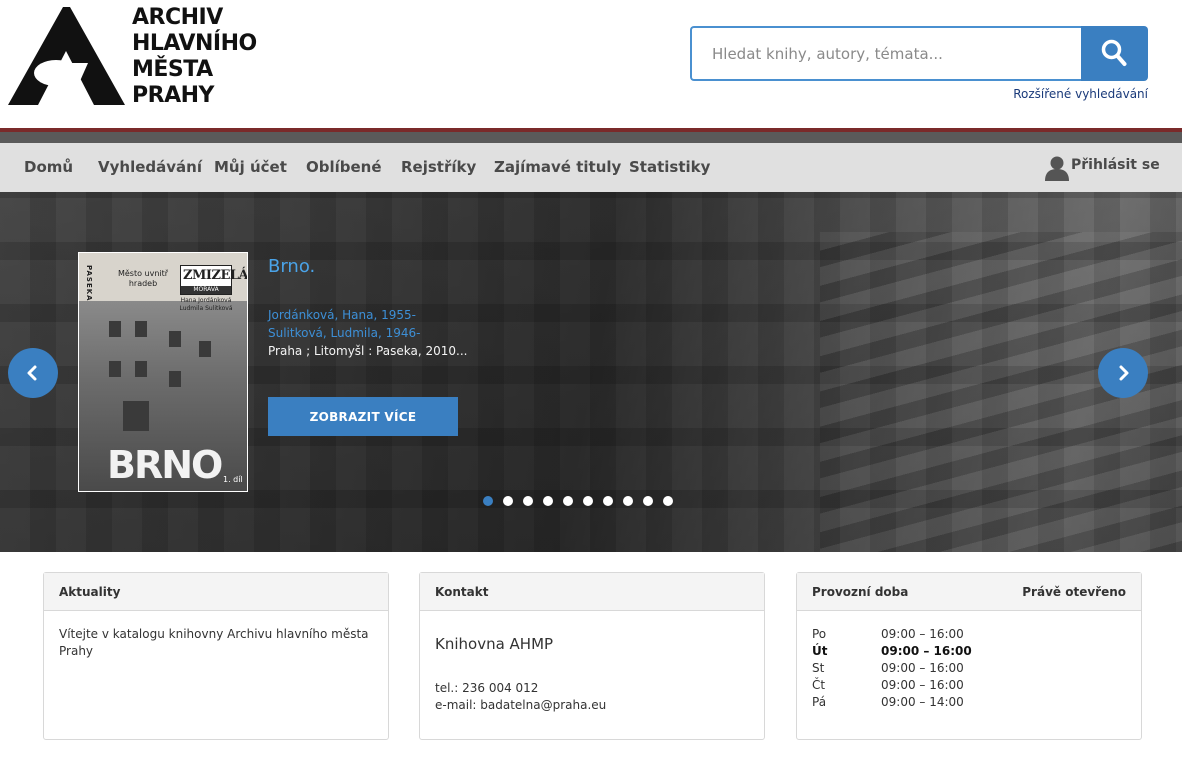 The image size is (1182, 783). I want to click on cover-series-badge: ZMIZELÁ MORAVA, so click(213, 280).